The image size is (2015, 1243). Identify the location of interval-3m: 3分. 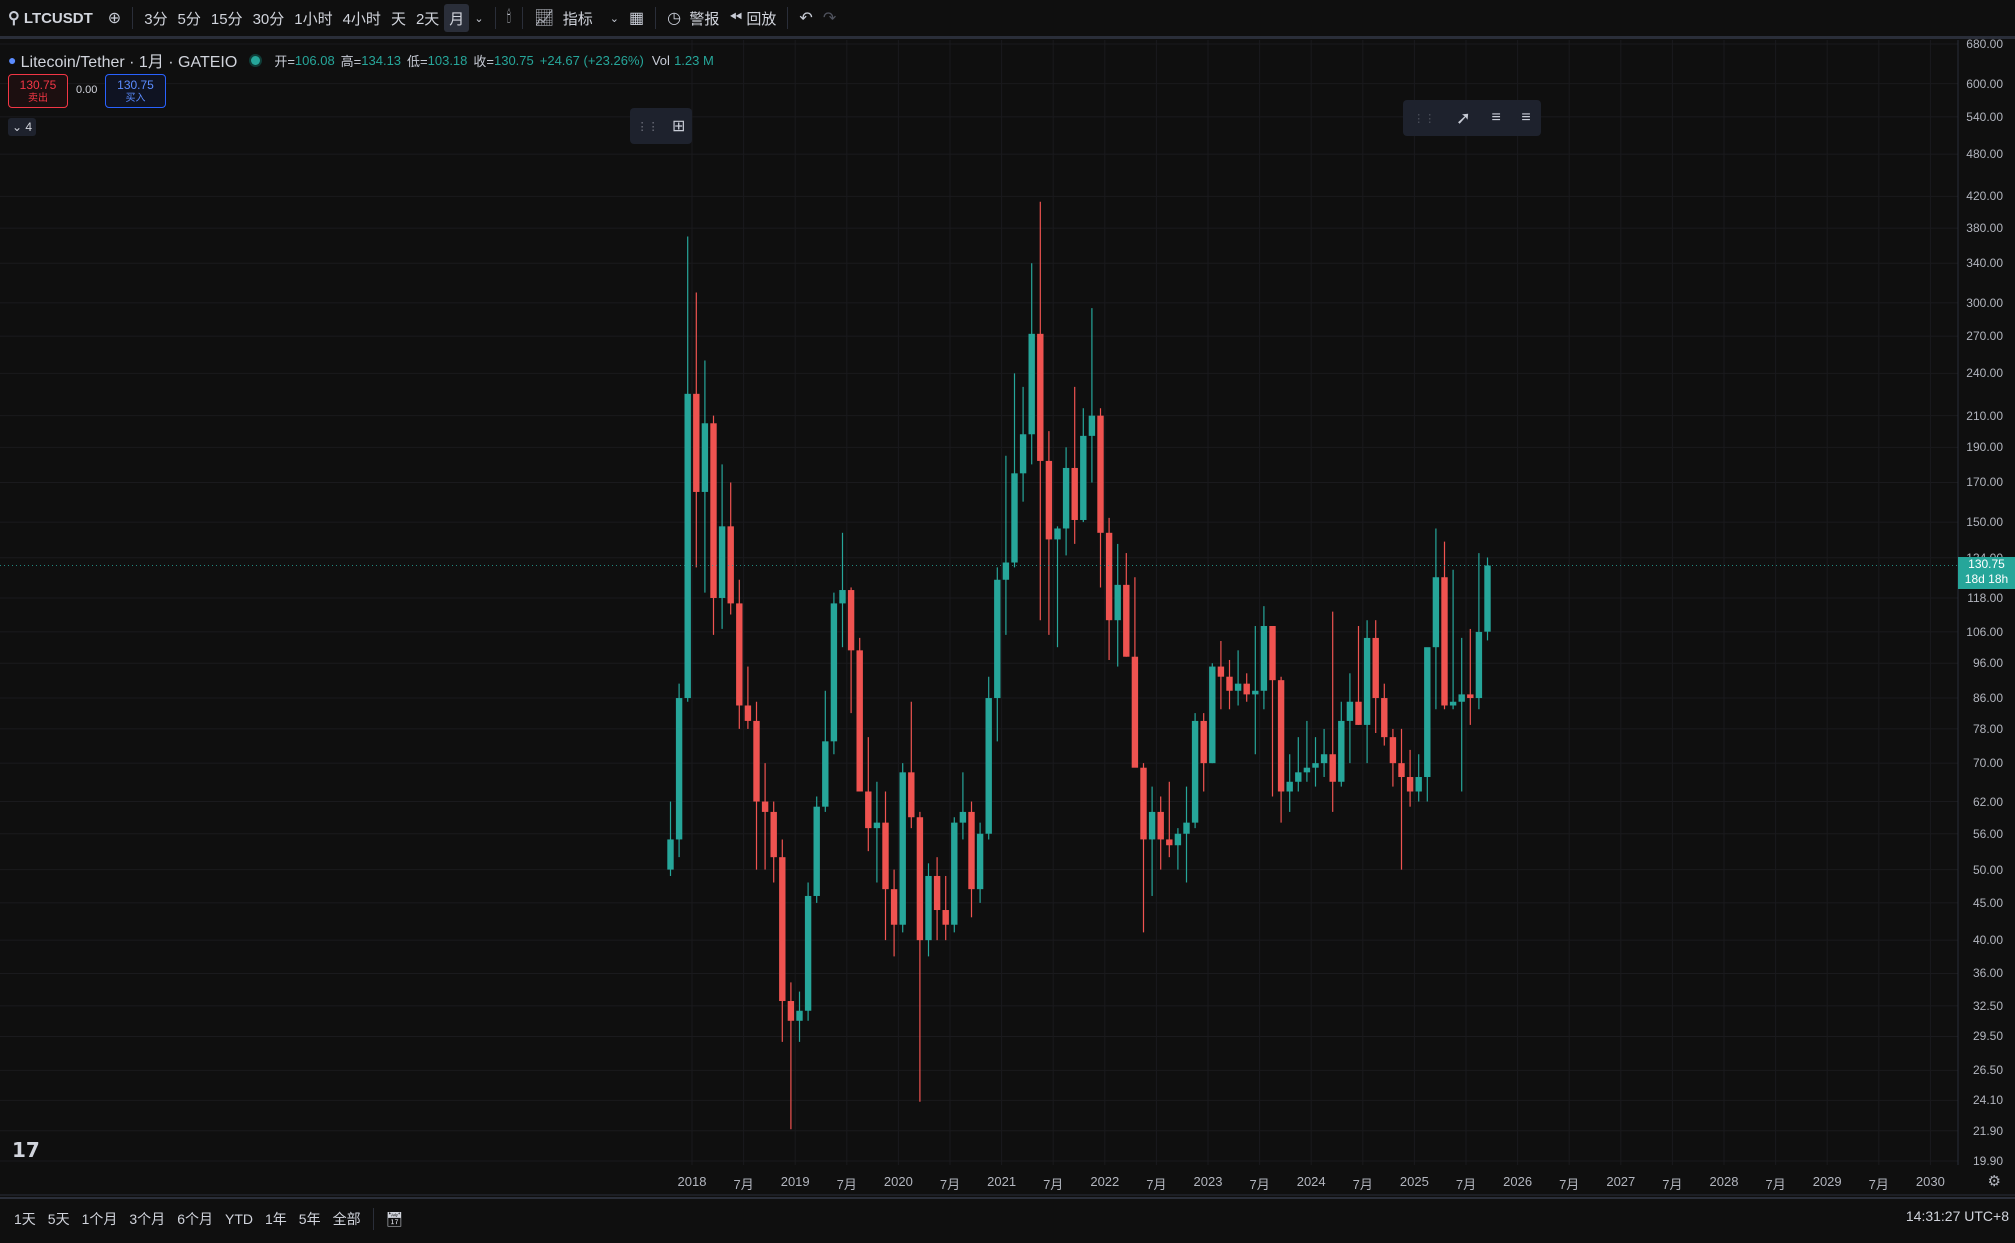
(155, 18).